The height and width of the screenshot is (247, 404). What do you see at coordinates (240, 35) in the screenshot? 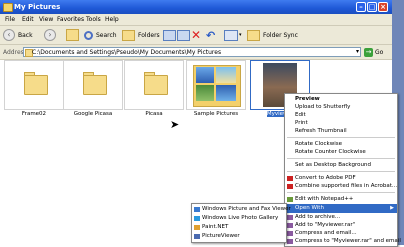
I see `views-dropdown-icon: ▾` at bounding box center [240, 35].